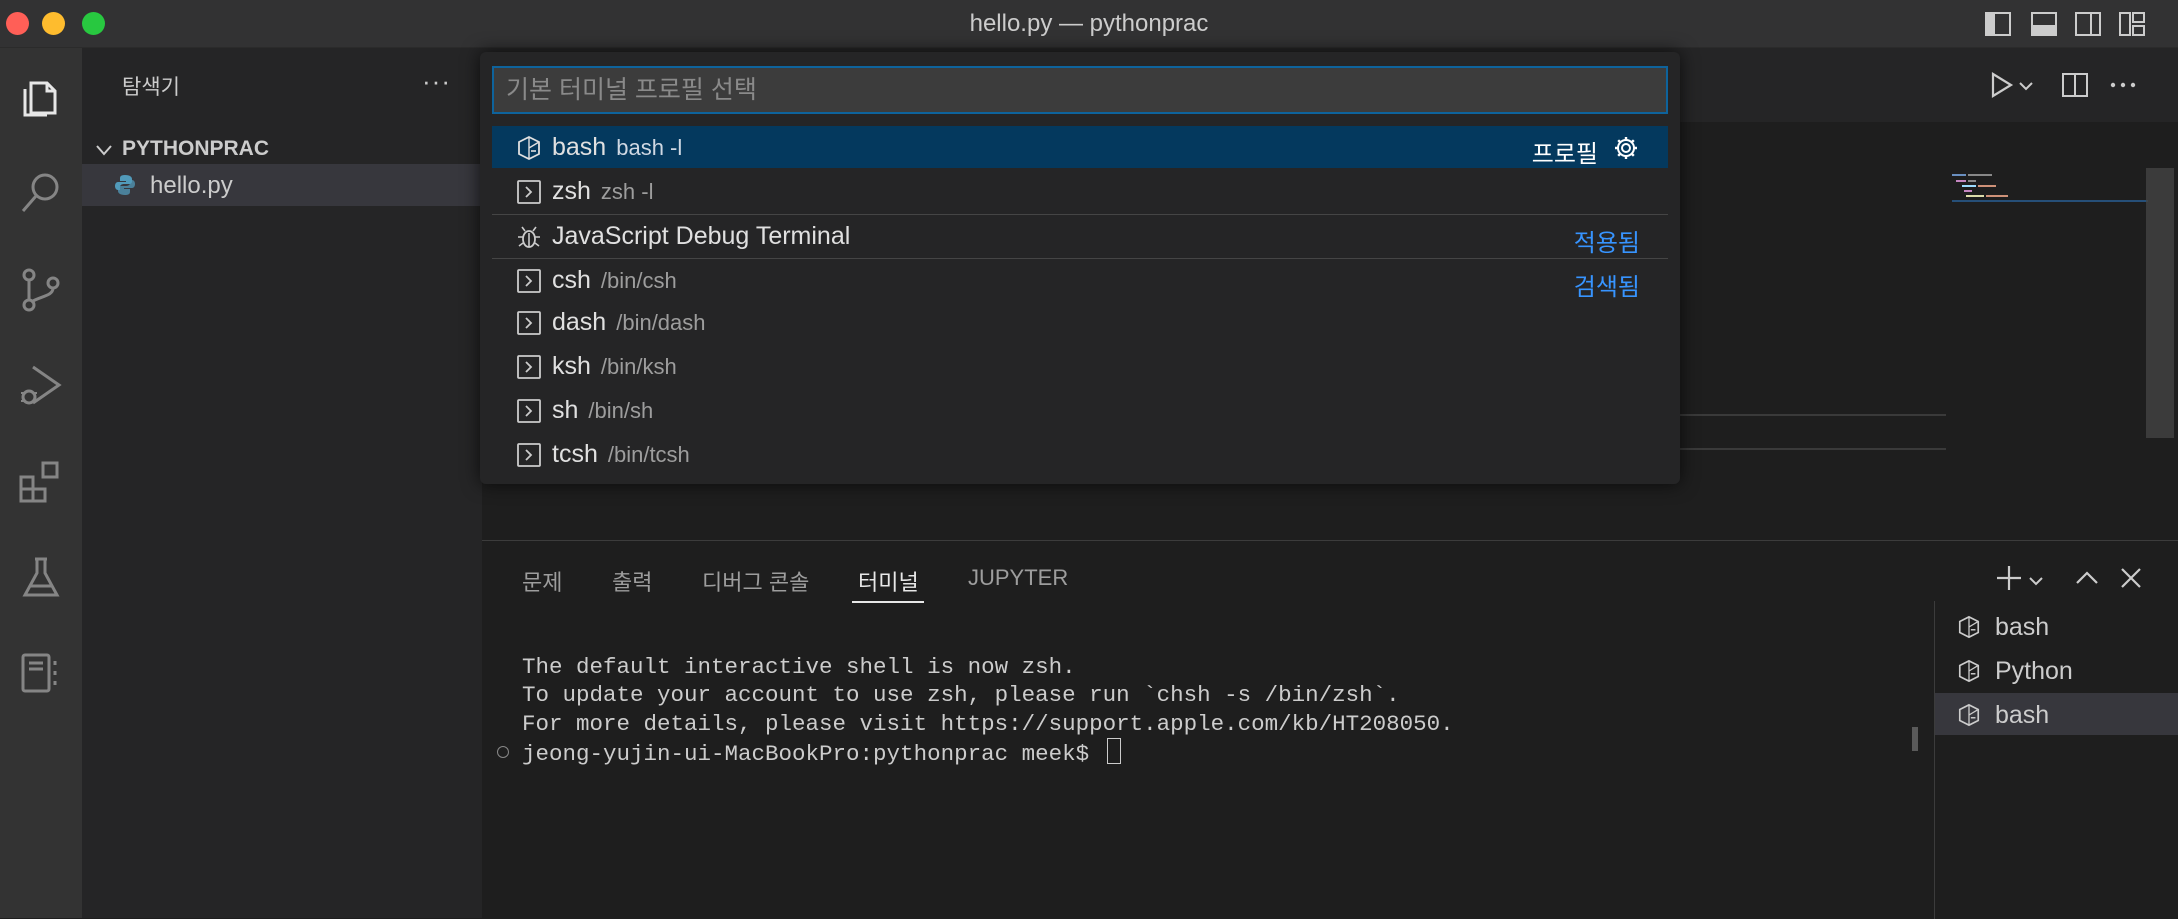 This screenshot has width=2178, height=919. Describe the element at coordinates (2160, 303) in the screenshot. I see `editor-scrollbar-thumb` at that location.